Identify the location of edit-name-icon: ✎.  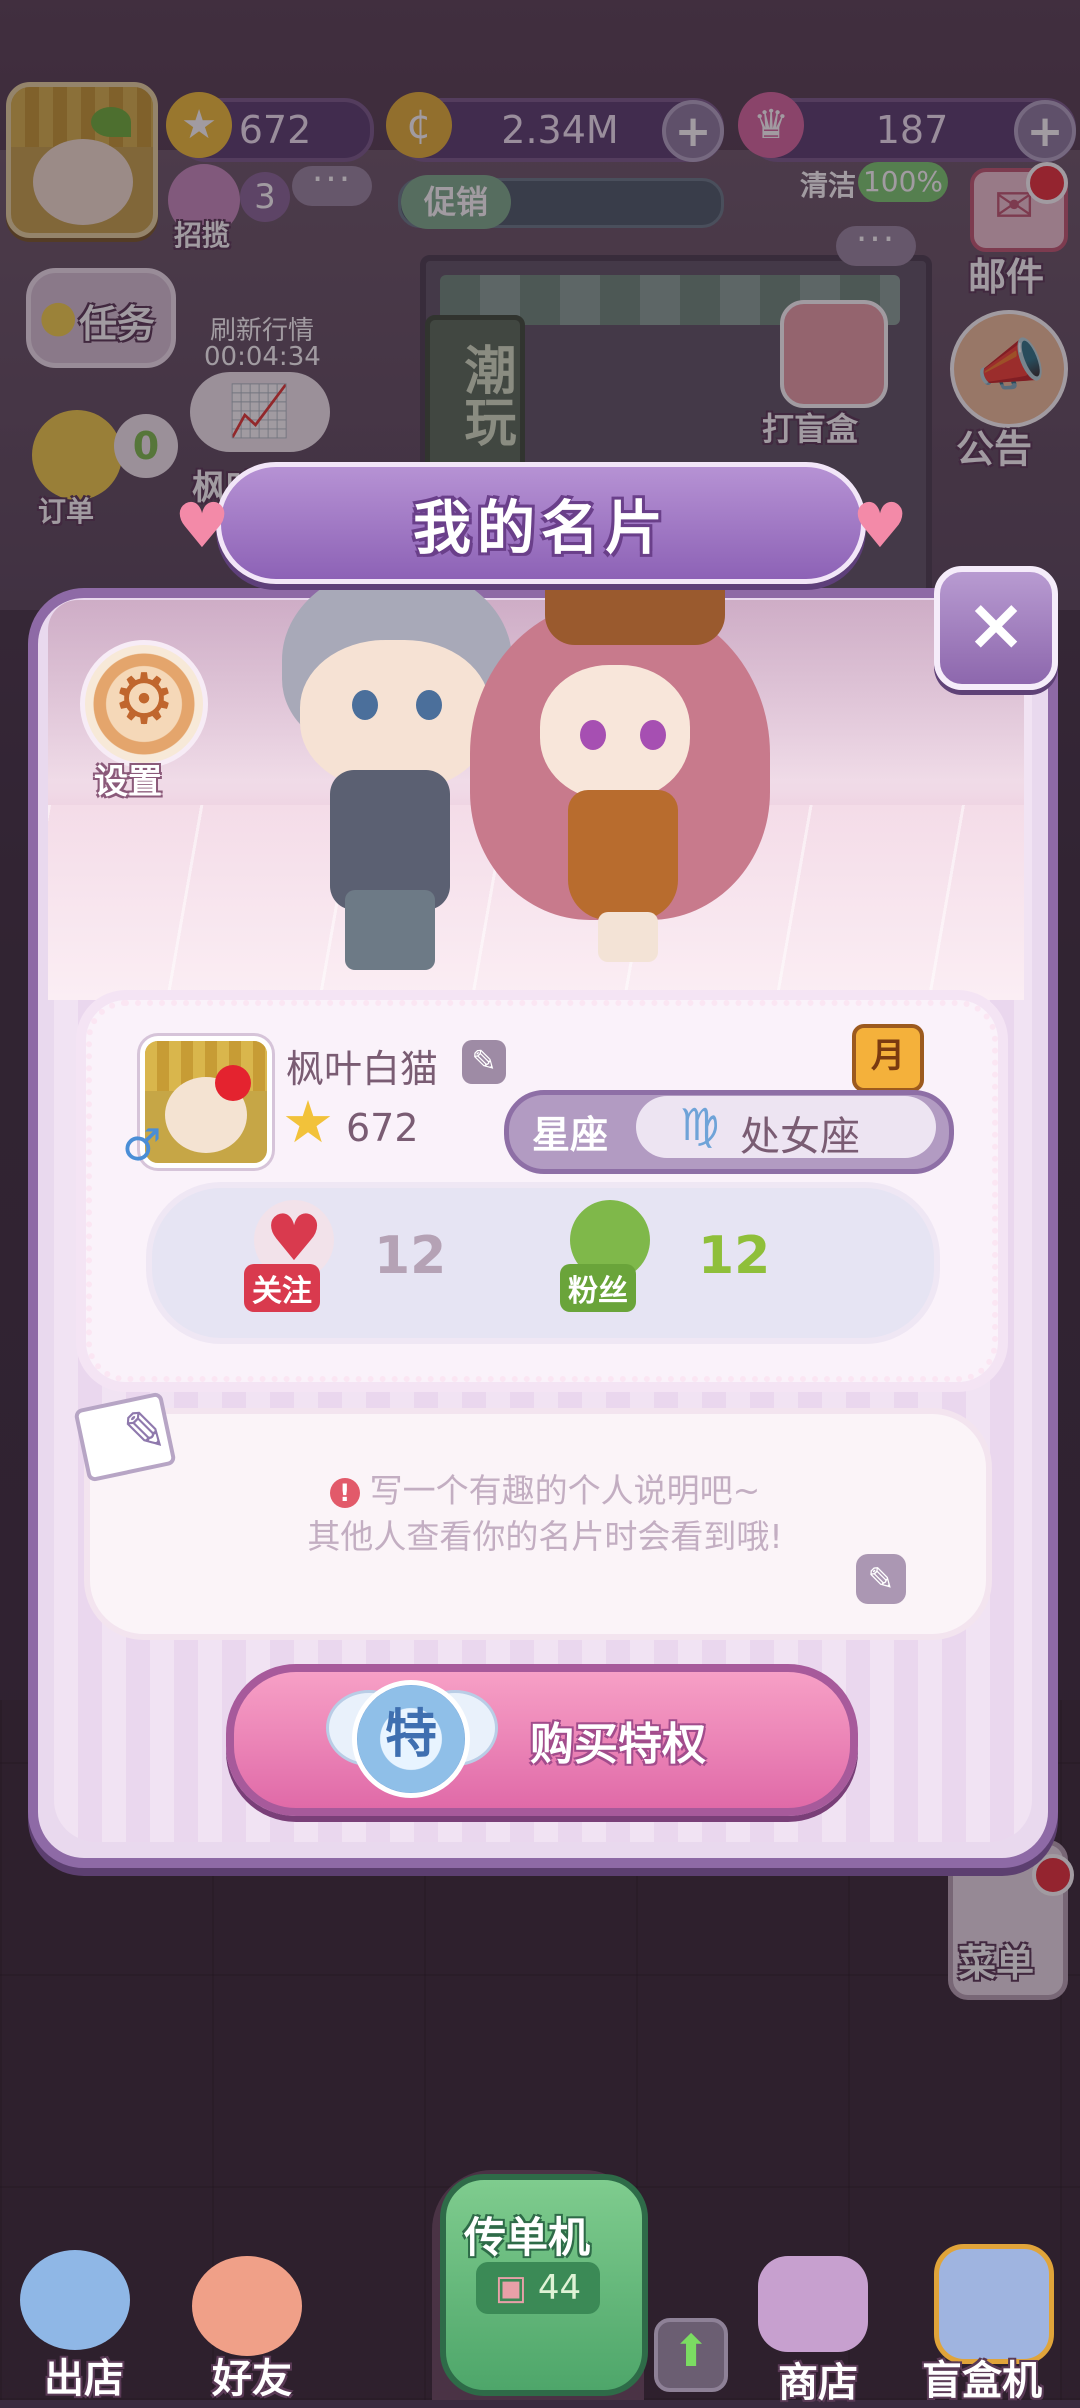
(484, 1062).